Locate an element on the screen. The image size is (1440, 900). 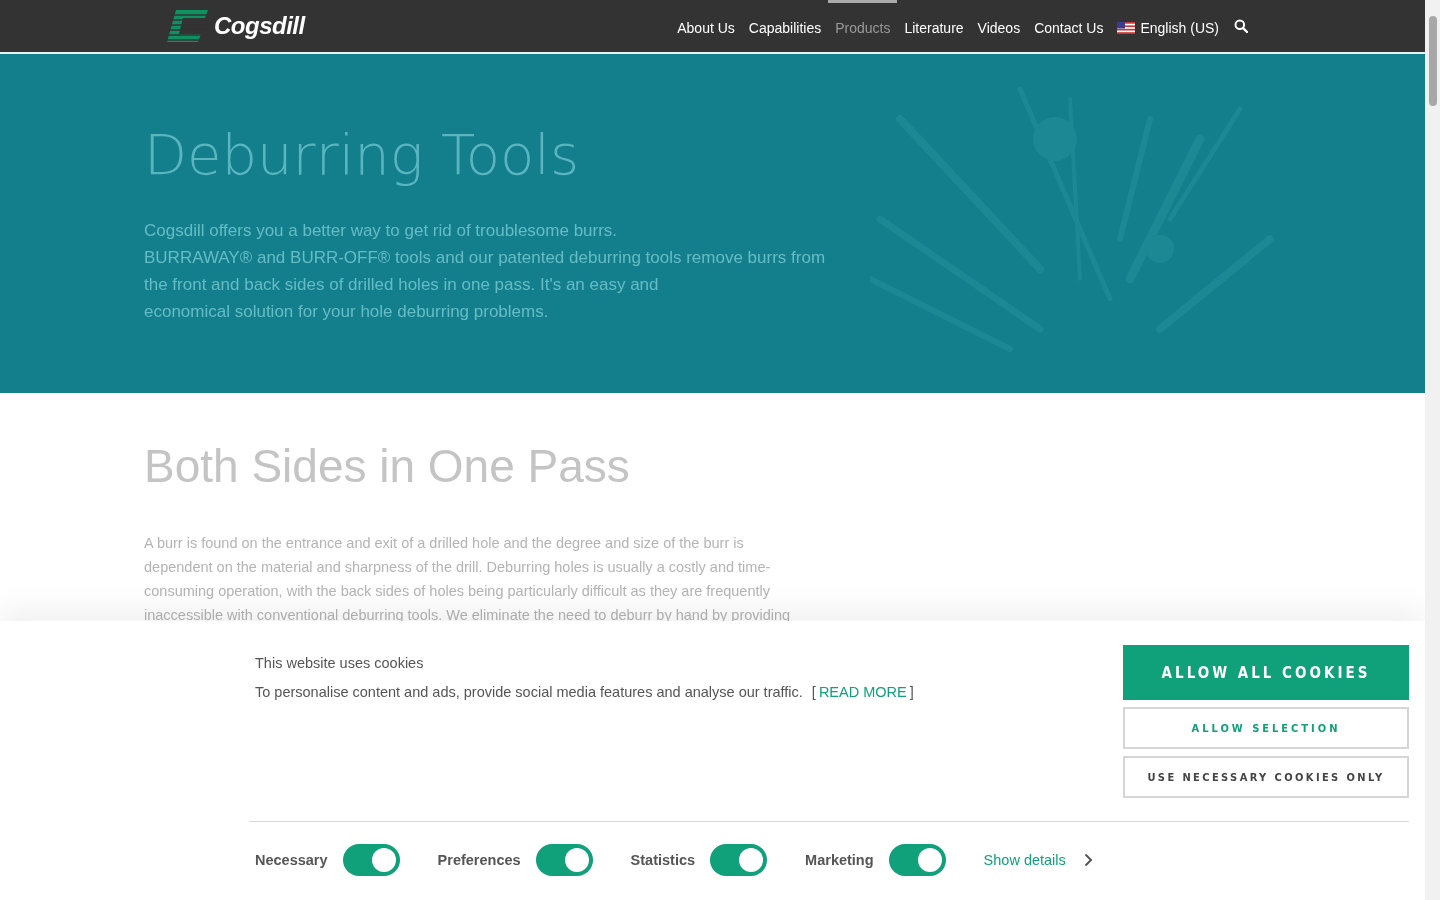
nav-link: Literature is located at coordinates (934, 26).